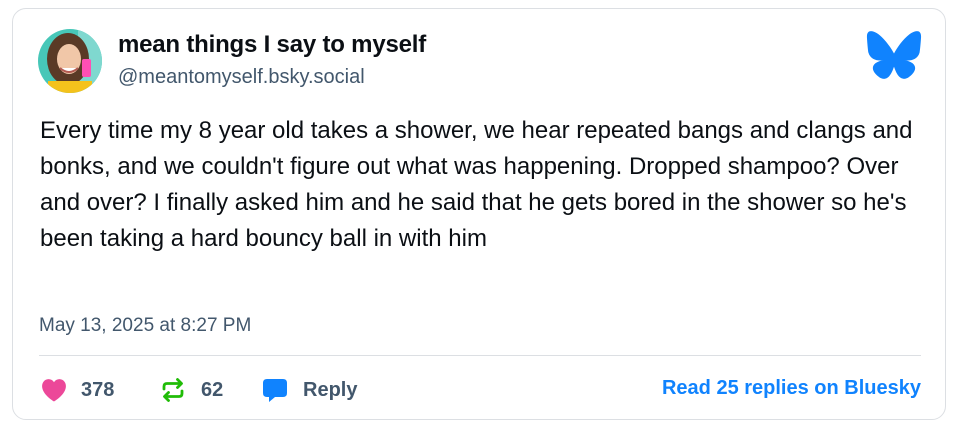 The width and height of the screenshot is (960, 432). I want to click on heart-icon, so click(54, 390).